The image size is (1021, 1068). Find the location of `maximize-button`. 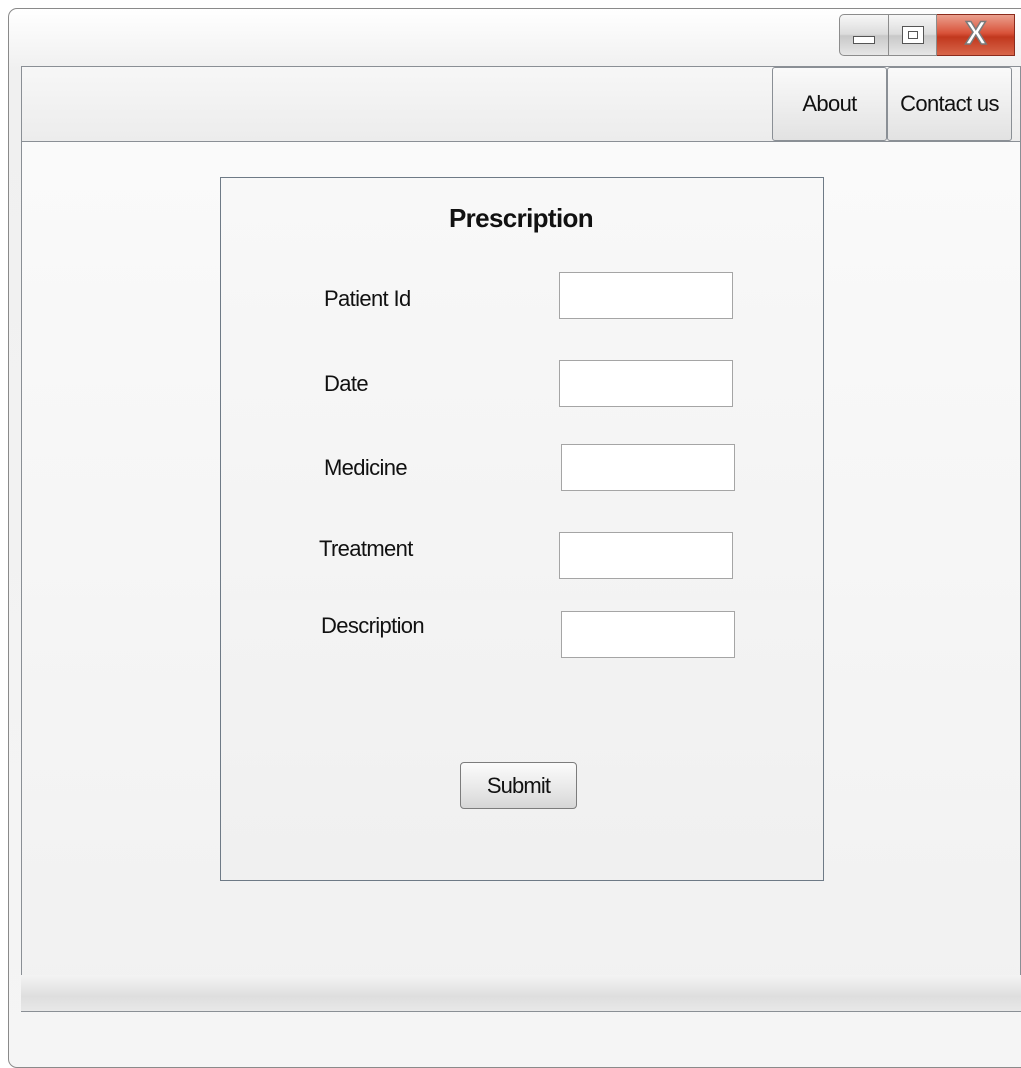

maximize-button is located at coordinates (913, 35).